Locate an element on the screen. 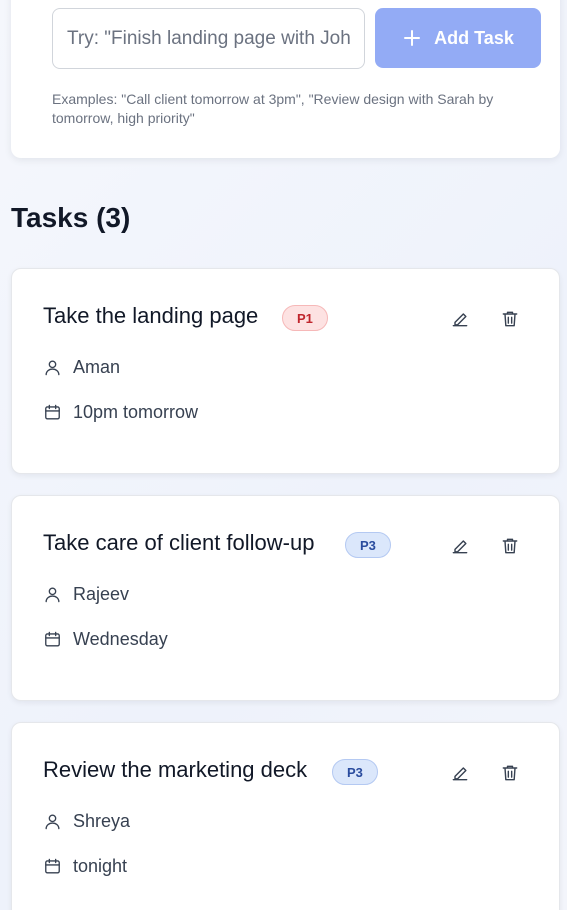  task-input is located at coordinates (208, 38).